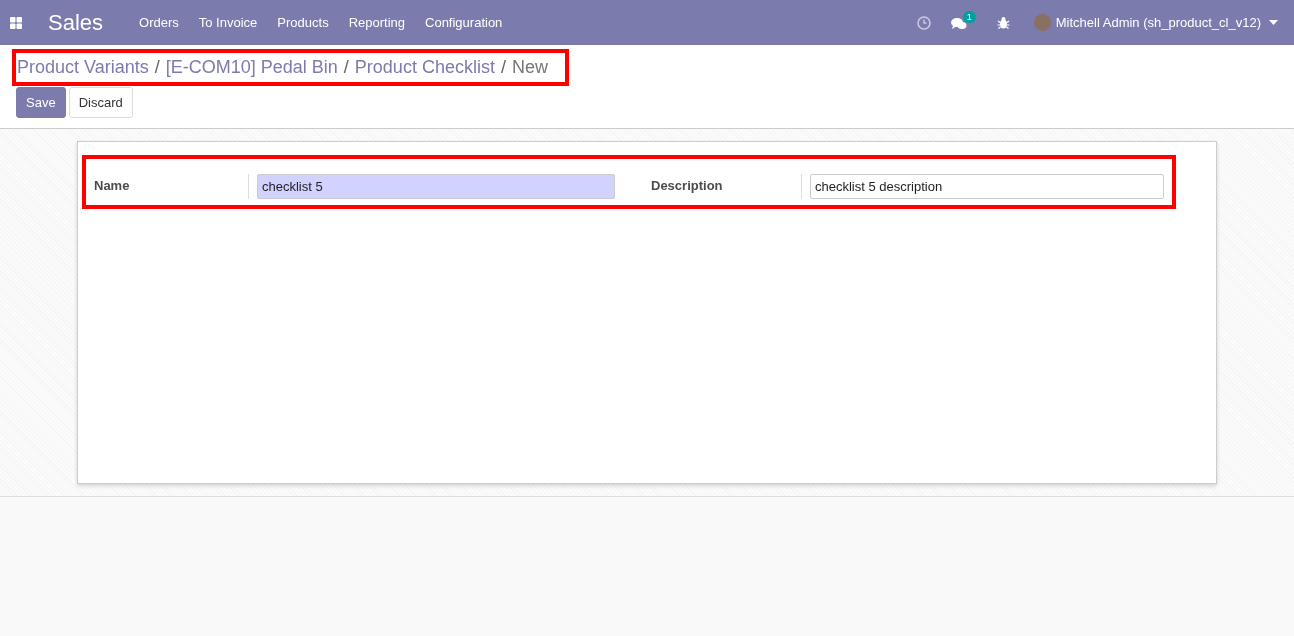 This screenshot has width=1294, height=636. Describe the element at coordinates (464, 22) in the screenshot. I see `menu-item: Configuration` at that location.